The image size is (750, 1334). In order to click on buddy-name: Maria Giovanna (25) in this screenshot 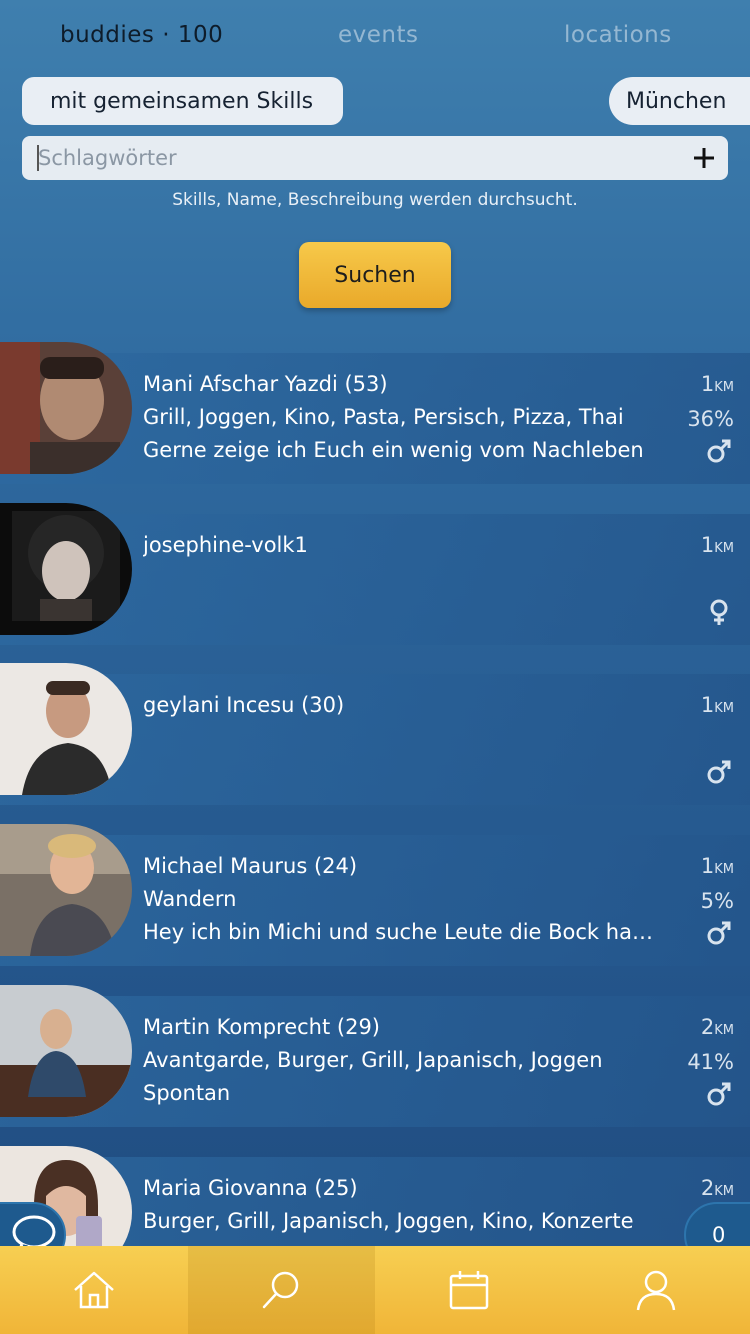, I will do `click(250, 1188)`.